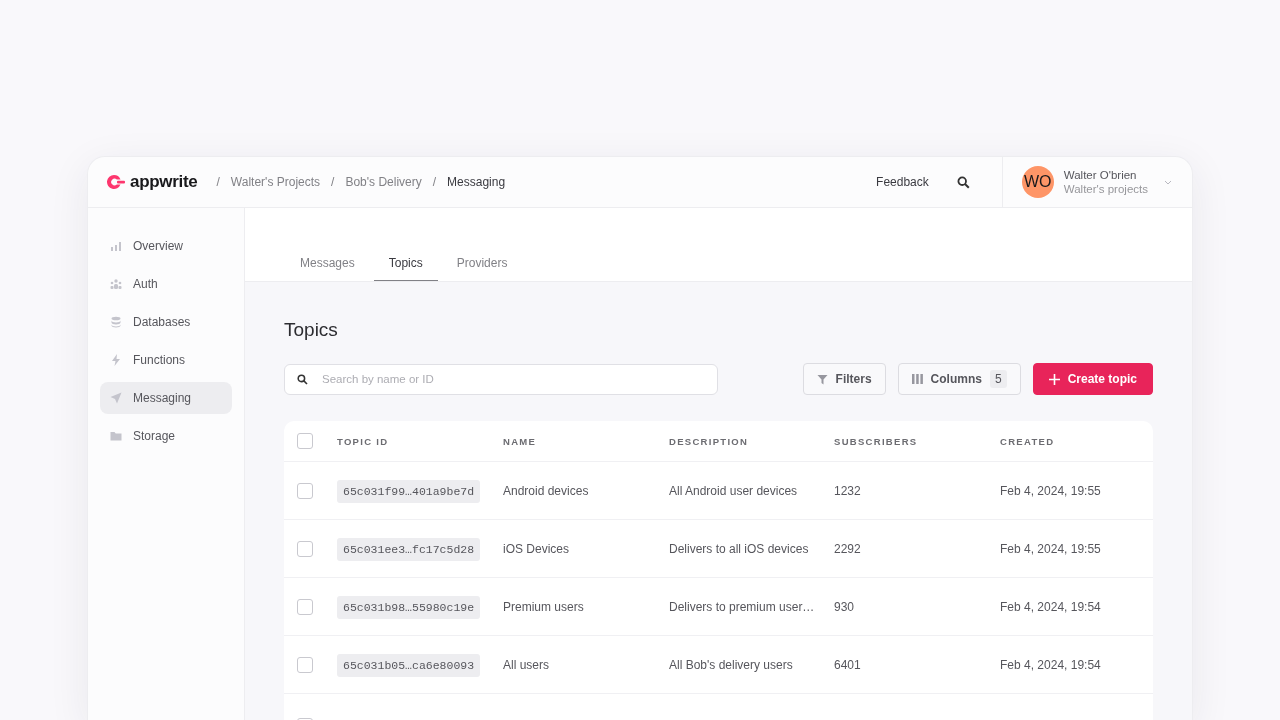  What do you see at coordinates (822, 379) in the screenshot?
I see `filter-icon` at bounding box center [822, 379].